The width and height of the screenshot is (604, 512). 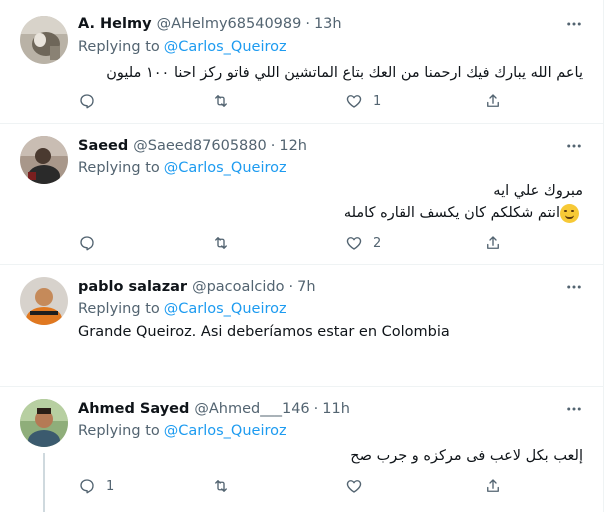 What do you see at coordinates (251, 409) in the screenshot?
I see `user-handle: @Ahmed___146` at bounding box center [251, 409].